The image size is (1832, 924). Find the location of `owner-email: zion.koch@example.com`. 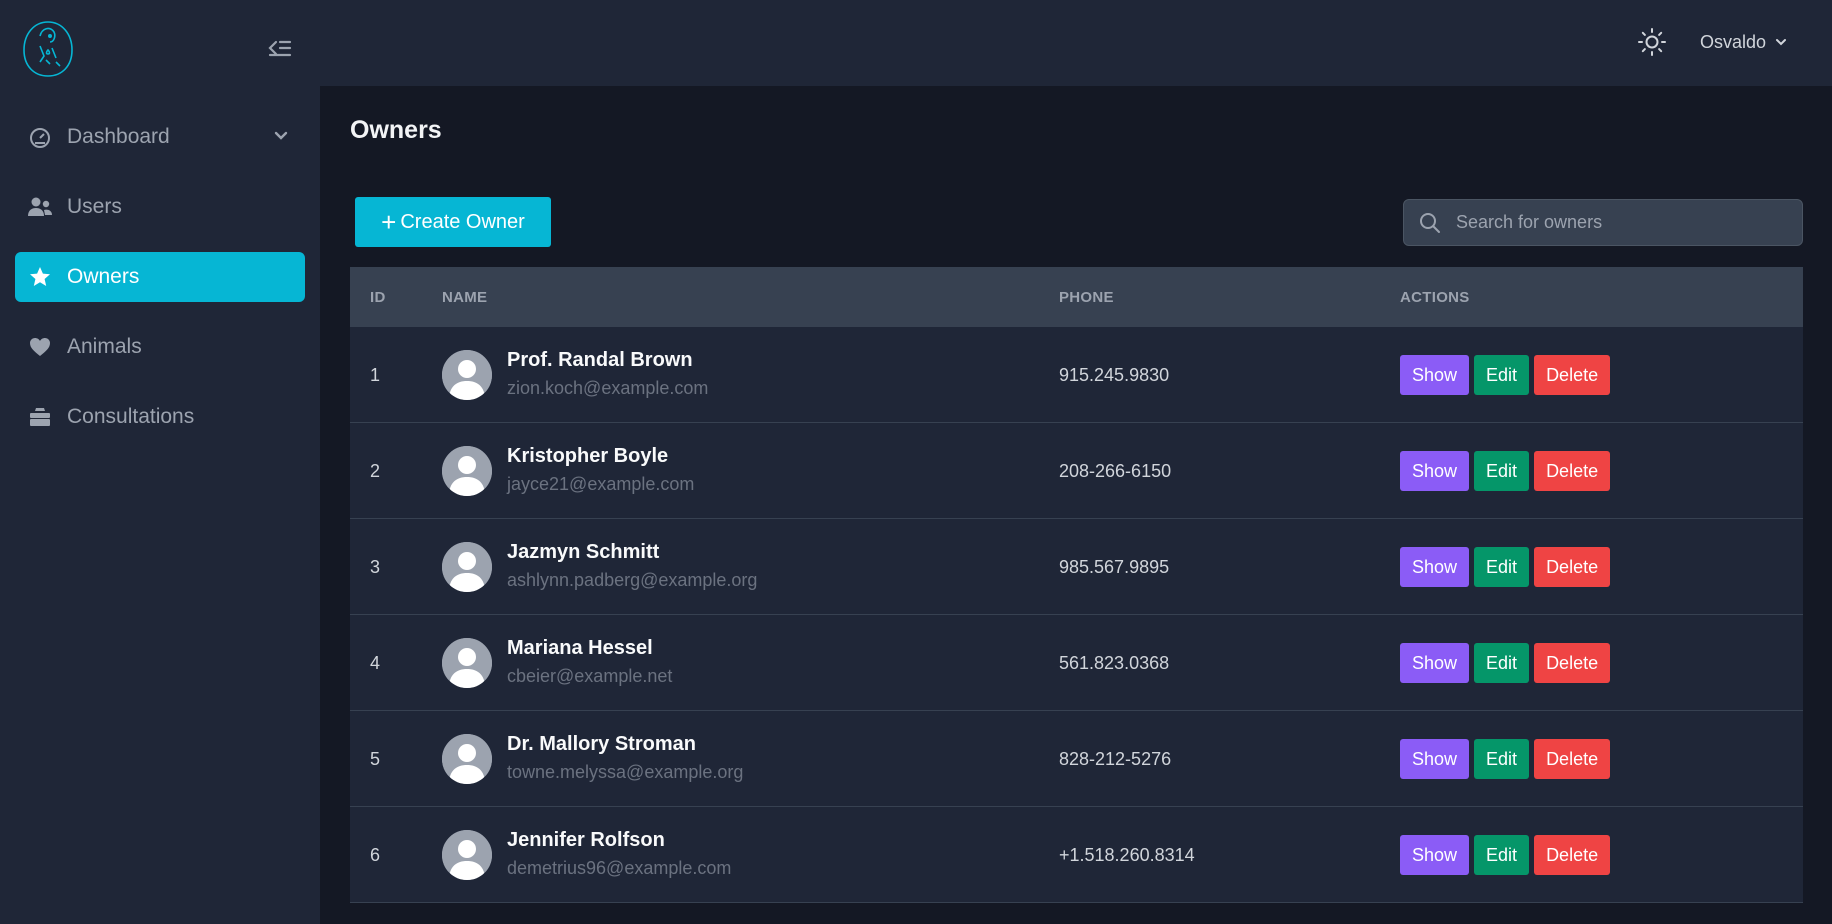

owner-email: zion.koch@example.com is located at coordinates (608, 388).